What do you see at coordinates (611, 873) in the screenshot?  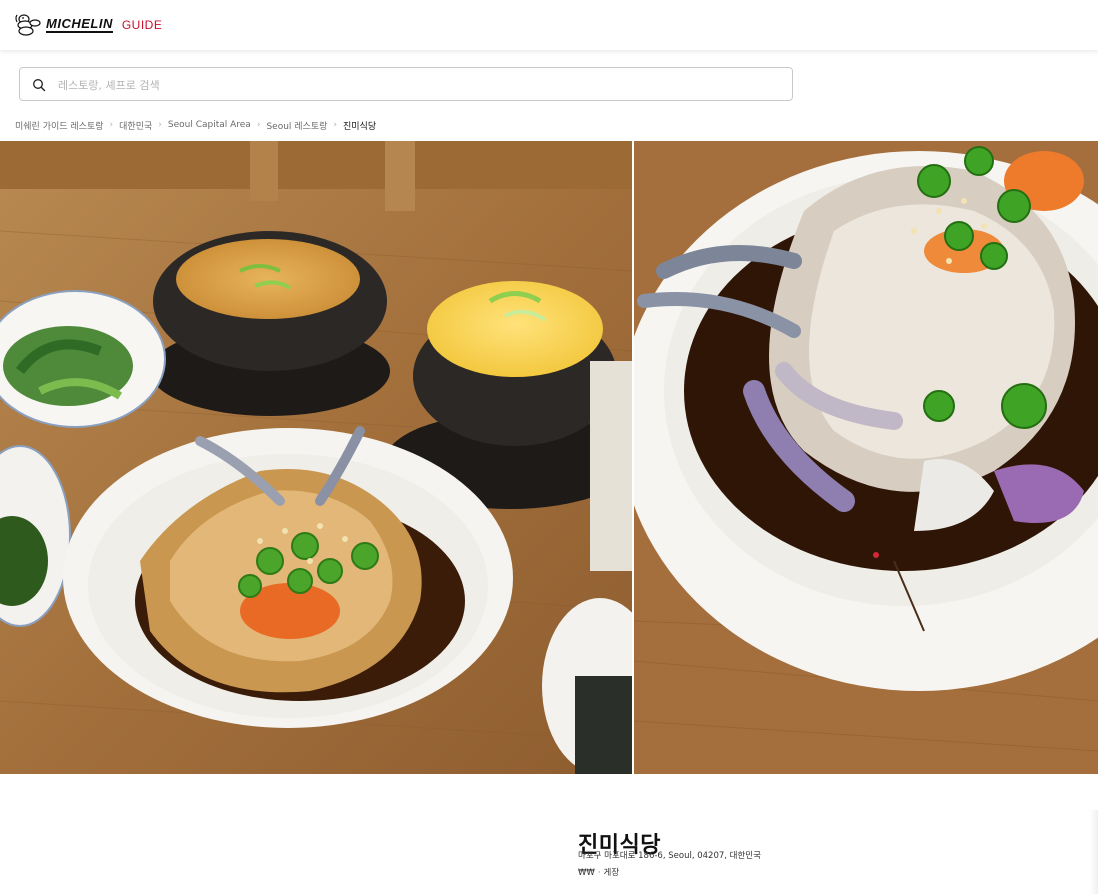 I see `cuisine-type: 게장` at bounding box center [611, 873].